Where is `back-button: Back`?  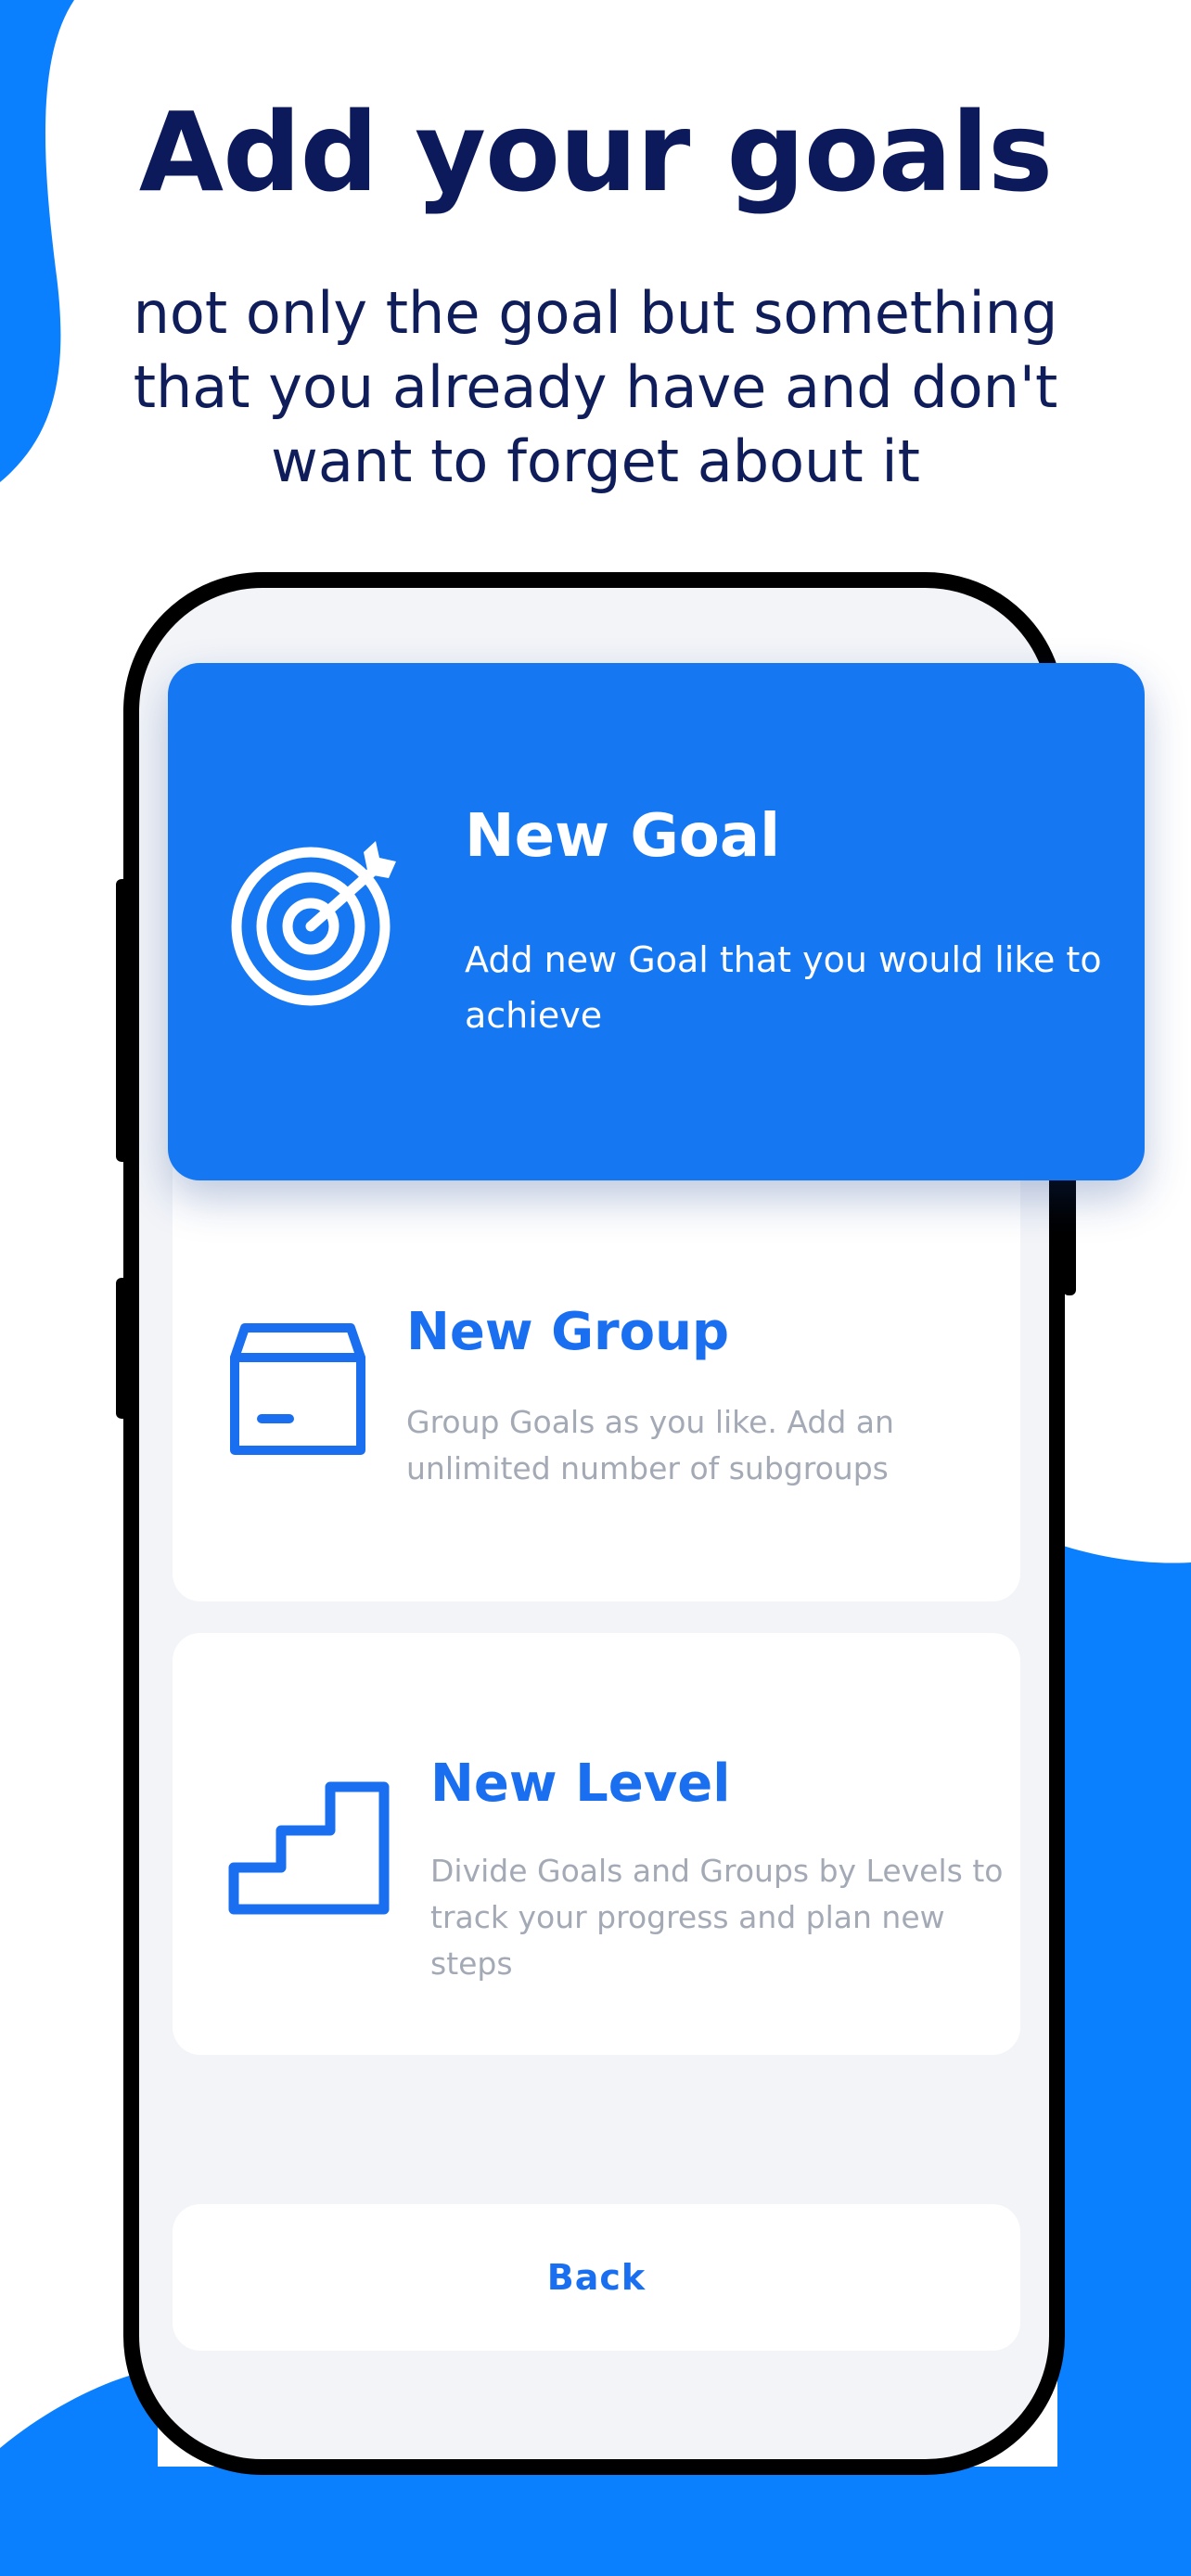 back-button: Back is located at coordinates (597, 2277).